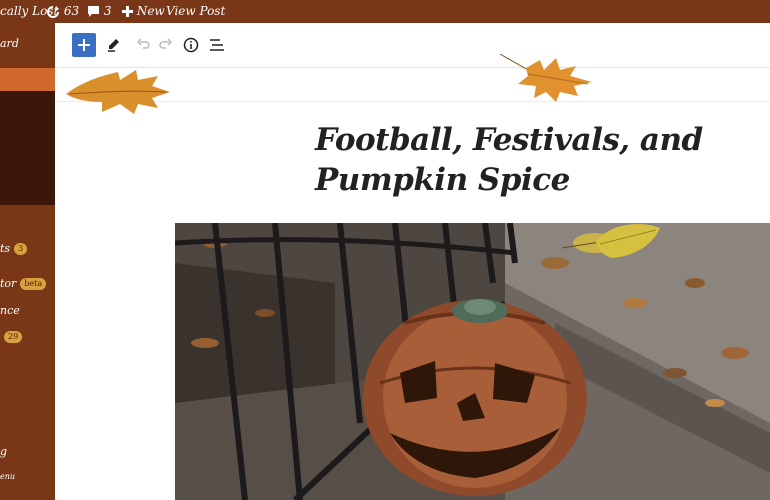 The image size is (770, 500). I want to click on sidebar-item-dashboard: ard, so click(9, 43).